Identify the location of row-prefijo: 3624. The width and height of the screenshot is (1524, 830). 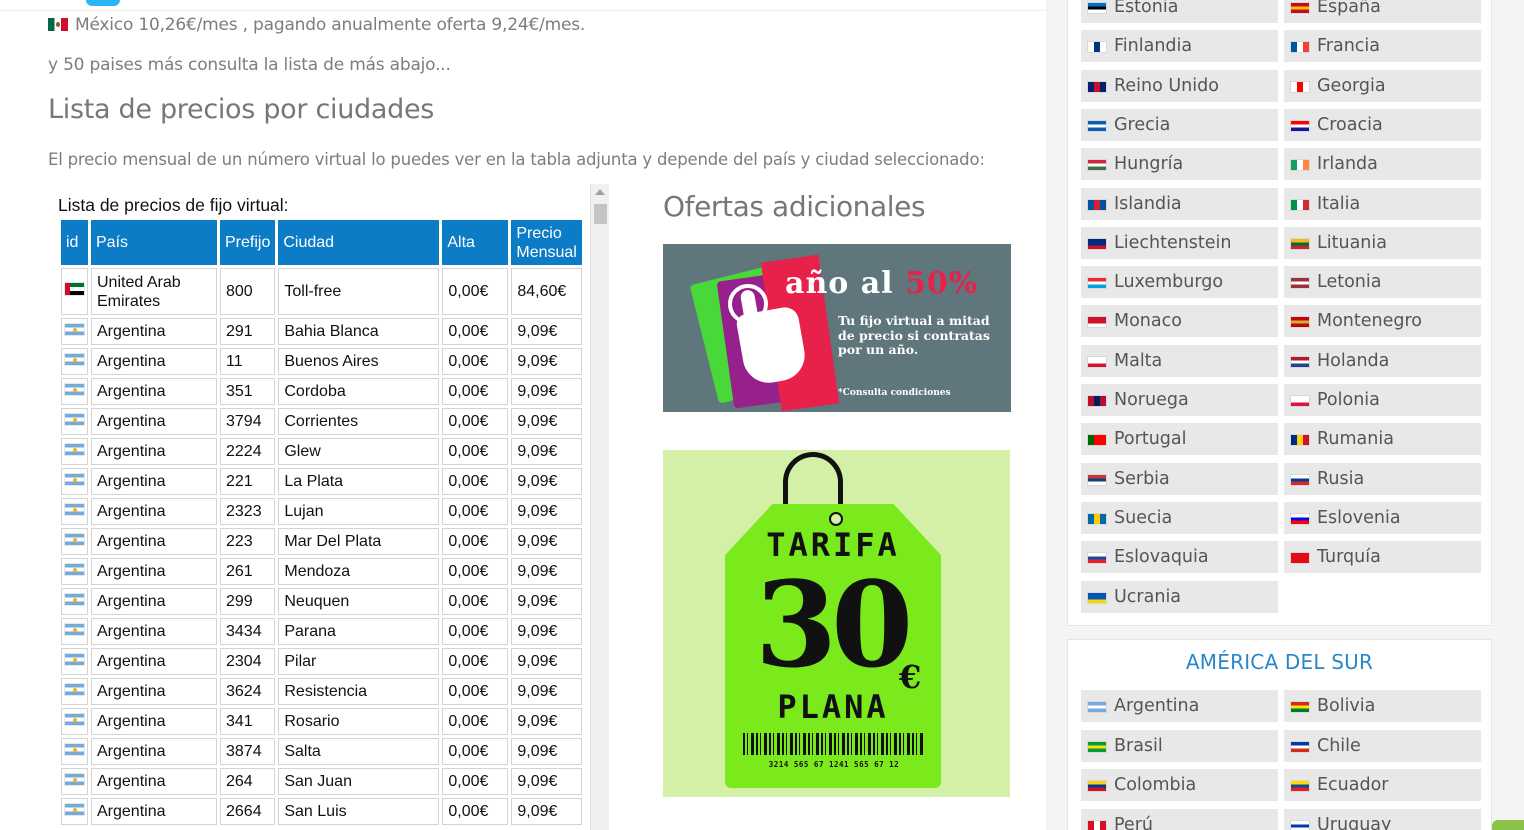
(248, 691).